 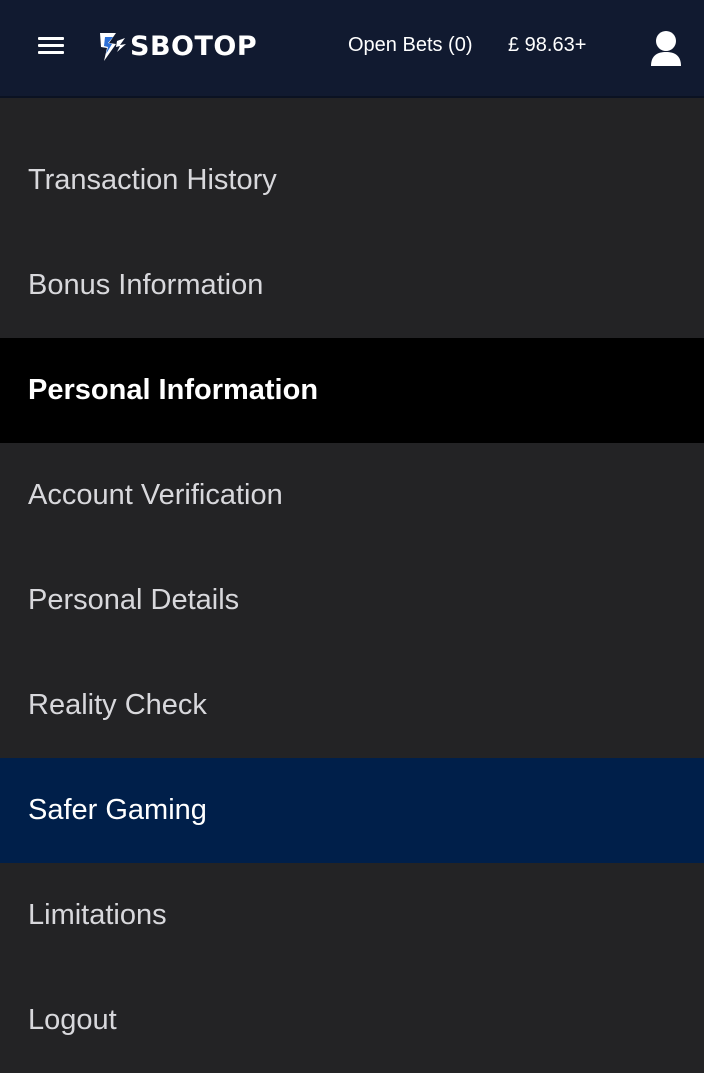 What do you see at coordinates (352, 390) in the screenshot?
I see `menu-item-personal-information: Personal Information` at bounding box center [352, 390].